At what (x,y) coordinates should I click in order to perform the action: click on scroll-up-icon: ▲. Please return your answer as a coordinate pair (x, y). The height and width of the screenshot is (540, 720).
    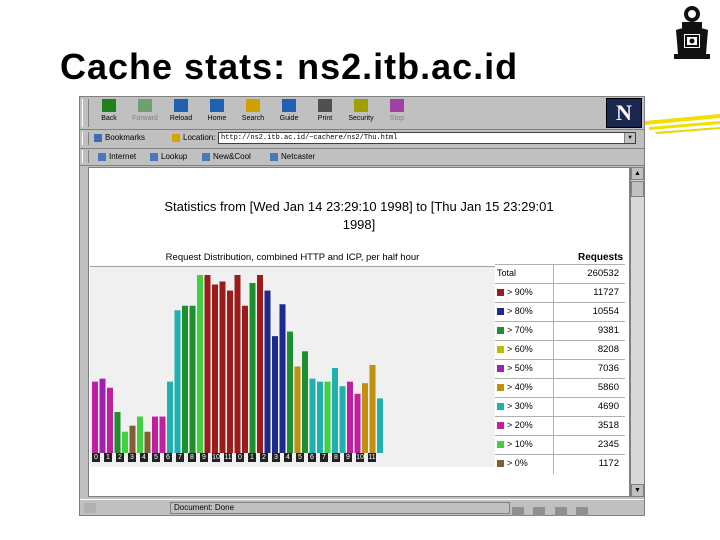
    Looking at the image, I should click on (637, 173).